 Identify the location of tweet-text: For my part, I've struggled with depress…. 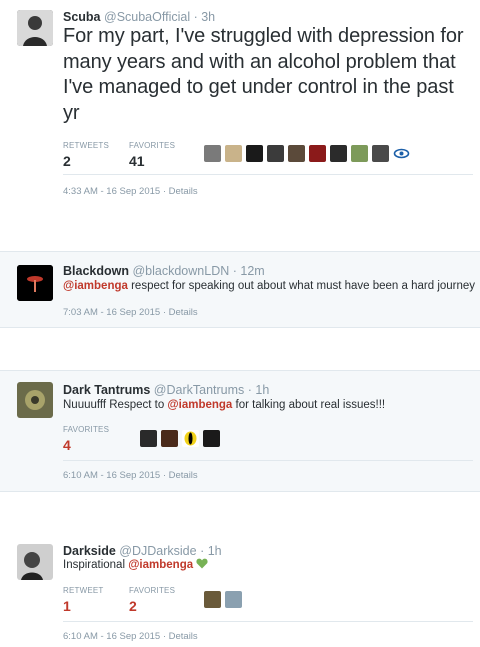
(263, 74).